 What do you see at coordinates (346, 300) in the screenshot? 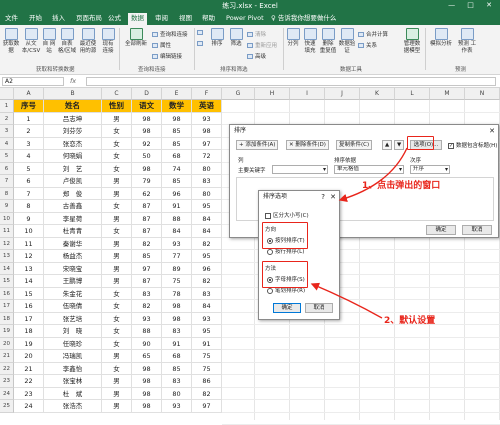
I see `arrow-to-default-settings` at bounding box center [346, 300].